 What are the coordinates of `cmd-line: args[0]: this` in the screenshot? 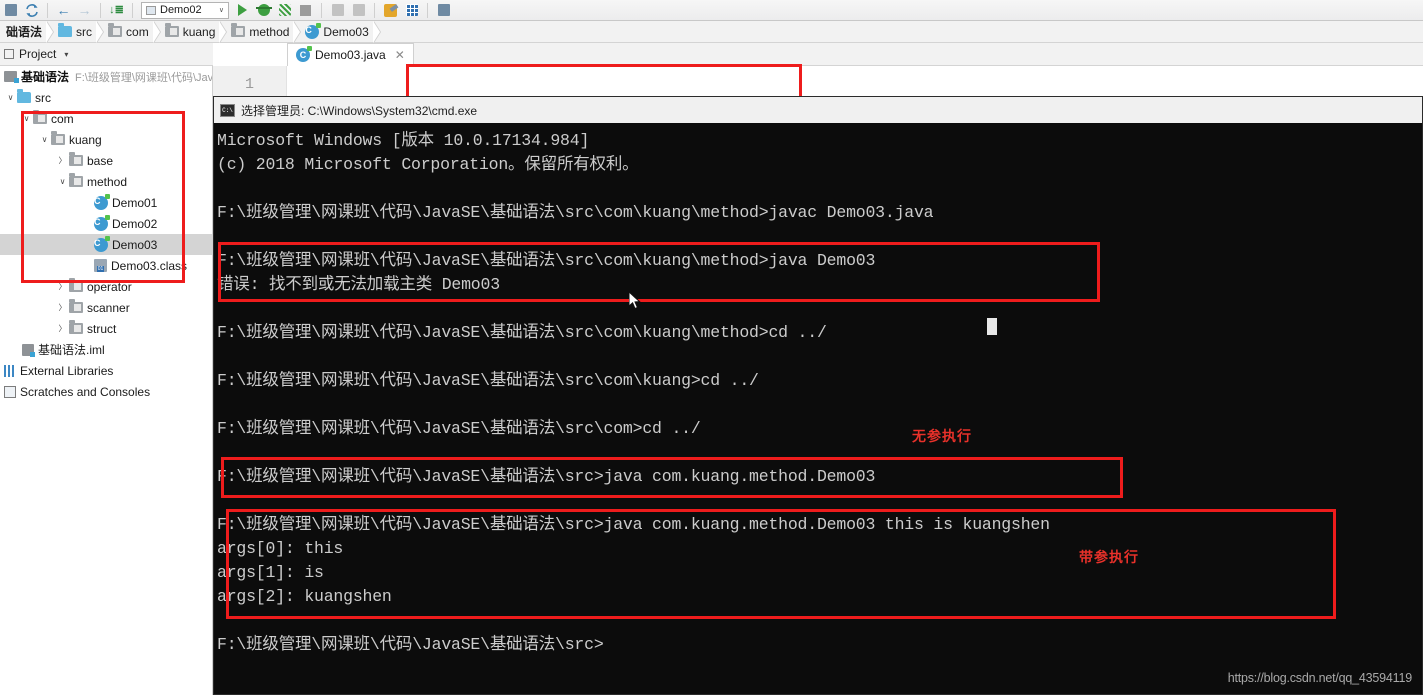 It's located at (280, 548).